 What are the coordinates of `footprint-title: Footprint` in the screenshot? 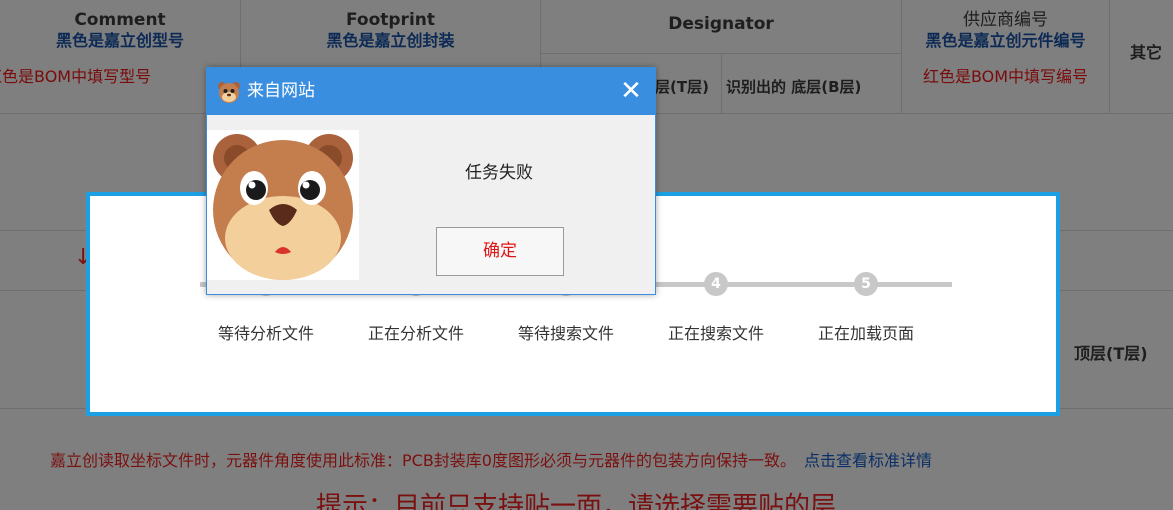 It's located at (390, 20).